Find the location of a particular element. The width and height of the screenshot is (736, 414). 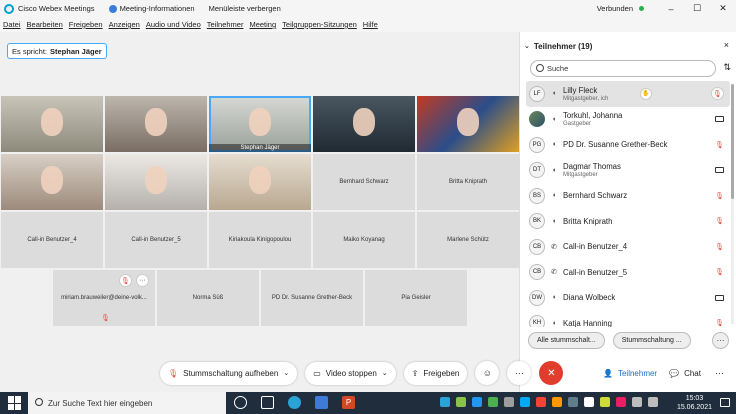

menu-freigeben: Freigeben is located at coordinates (86, 24).